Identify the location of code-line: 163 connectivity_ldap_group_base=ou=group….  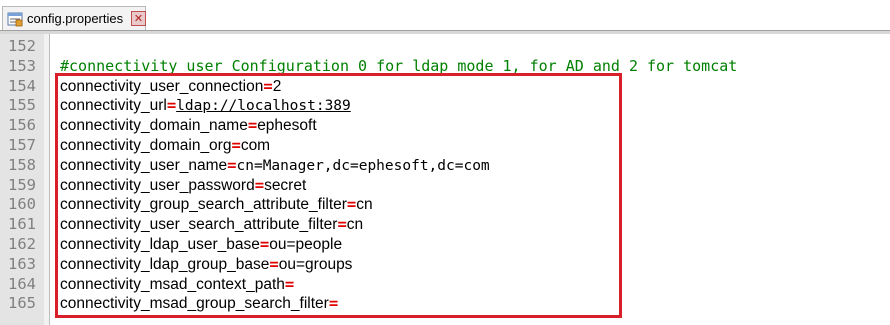
(445, 264).